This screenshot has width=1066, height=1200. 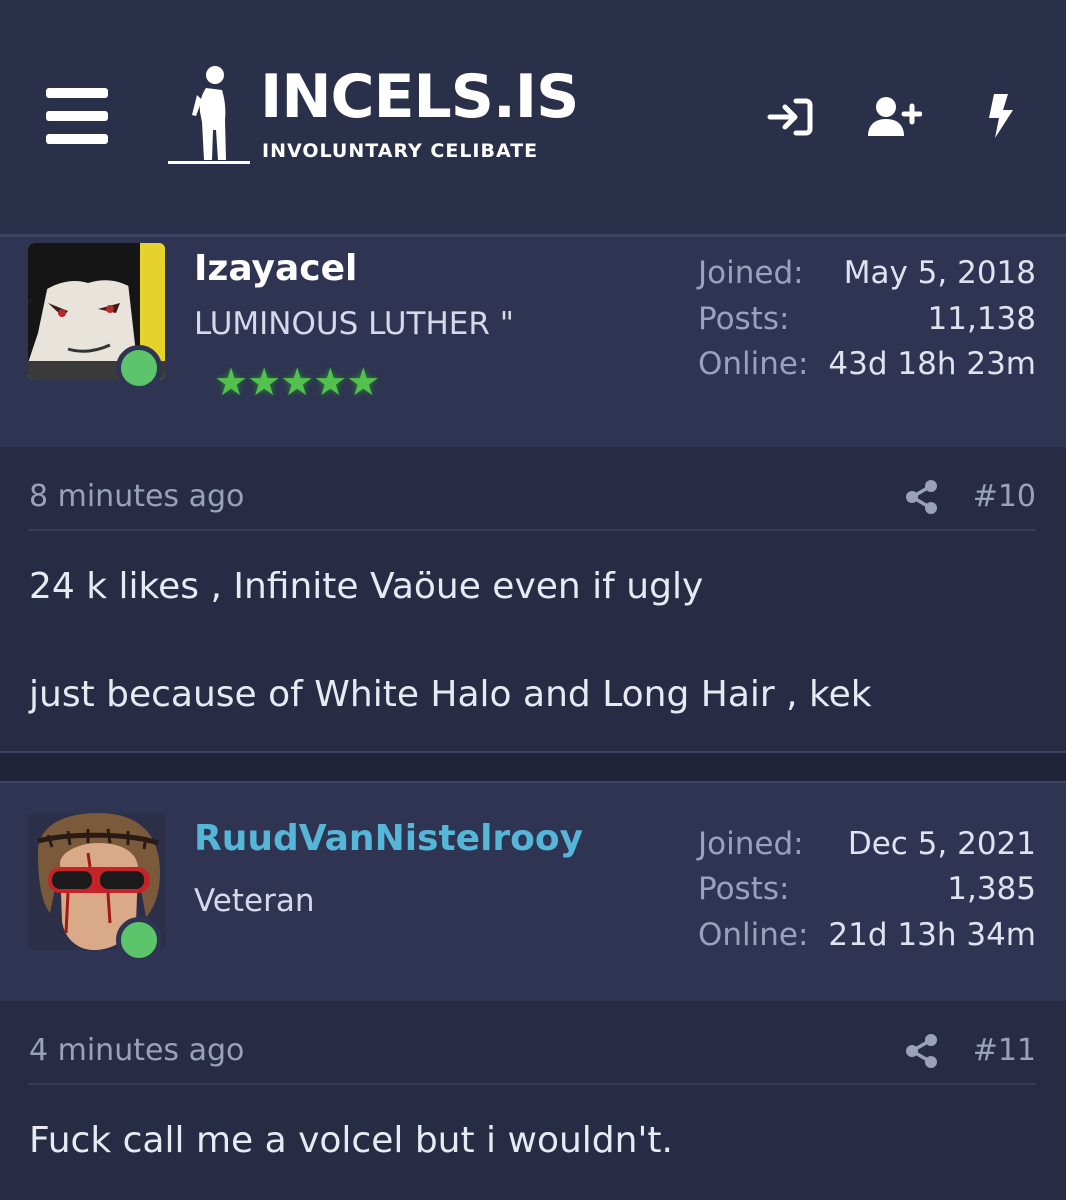 I want to click on post-text-line: Fuck call me a volcel but i wouldn't., so click(x=351, y=1140).